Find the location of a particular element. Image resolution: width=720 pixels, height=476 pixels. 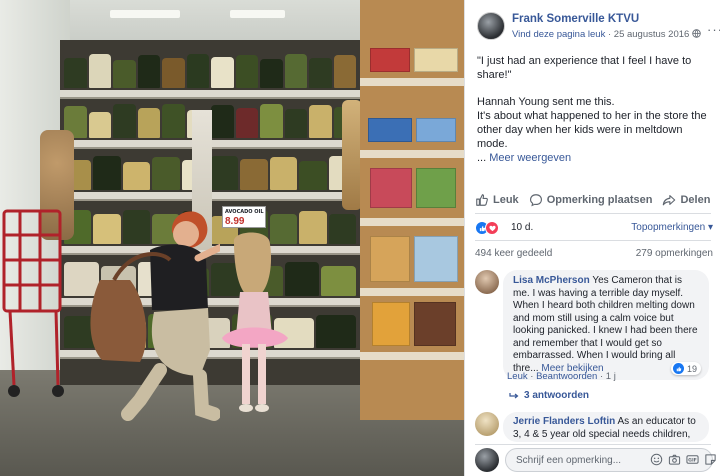

comment-label: Opmerking plaatsen is located at coordinates (599, 200).